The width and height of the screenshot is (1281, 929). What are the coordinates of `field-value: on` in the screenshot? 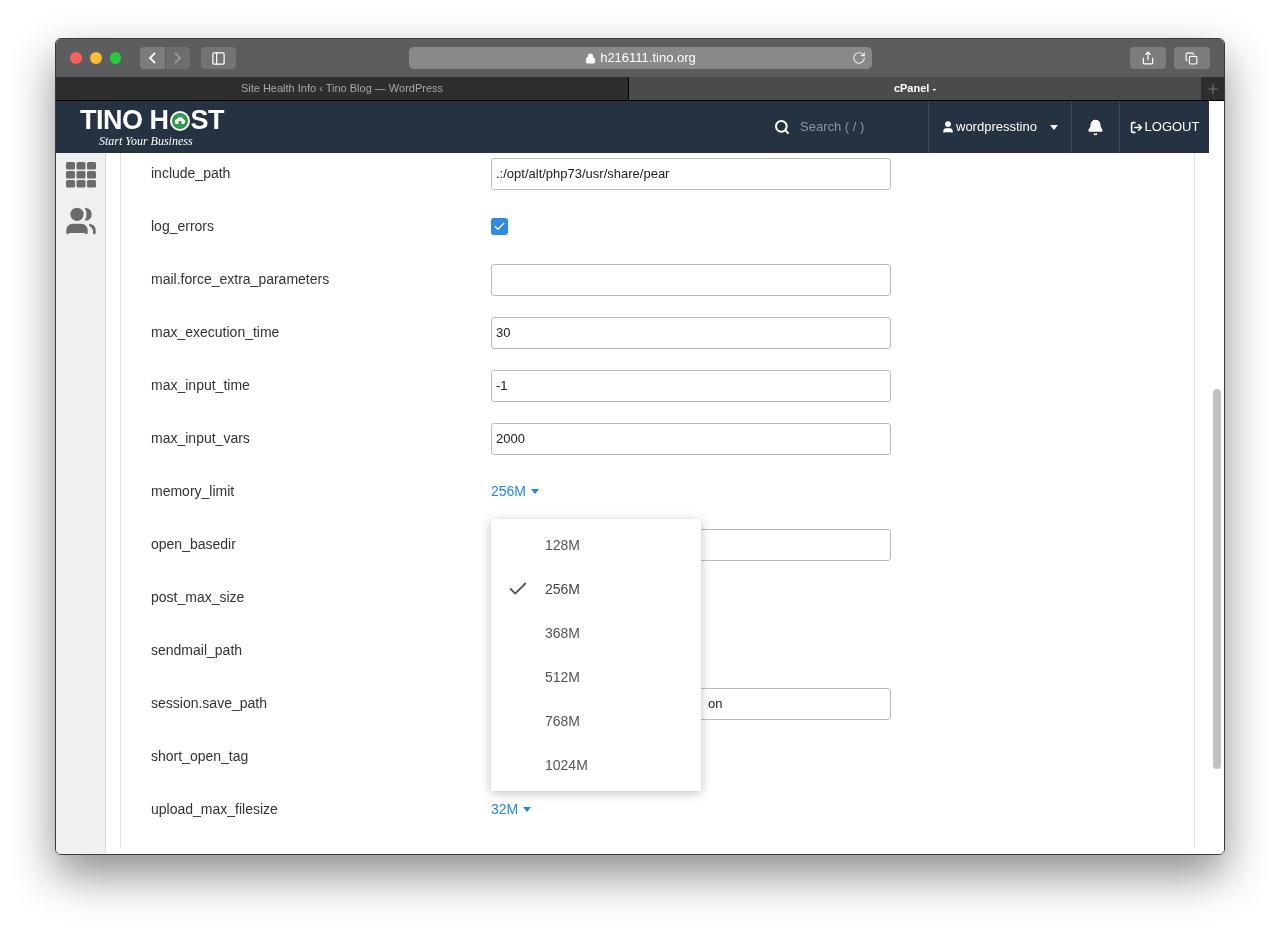 It's located at (715, 703).